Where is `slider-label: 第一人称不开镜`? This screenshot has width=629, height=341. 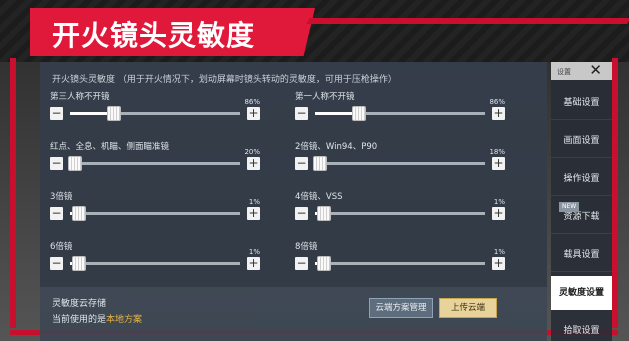 slider-label: 第一人称不开镜 is located at coordinates (325, 97).